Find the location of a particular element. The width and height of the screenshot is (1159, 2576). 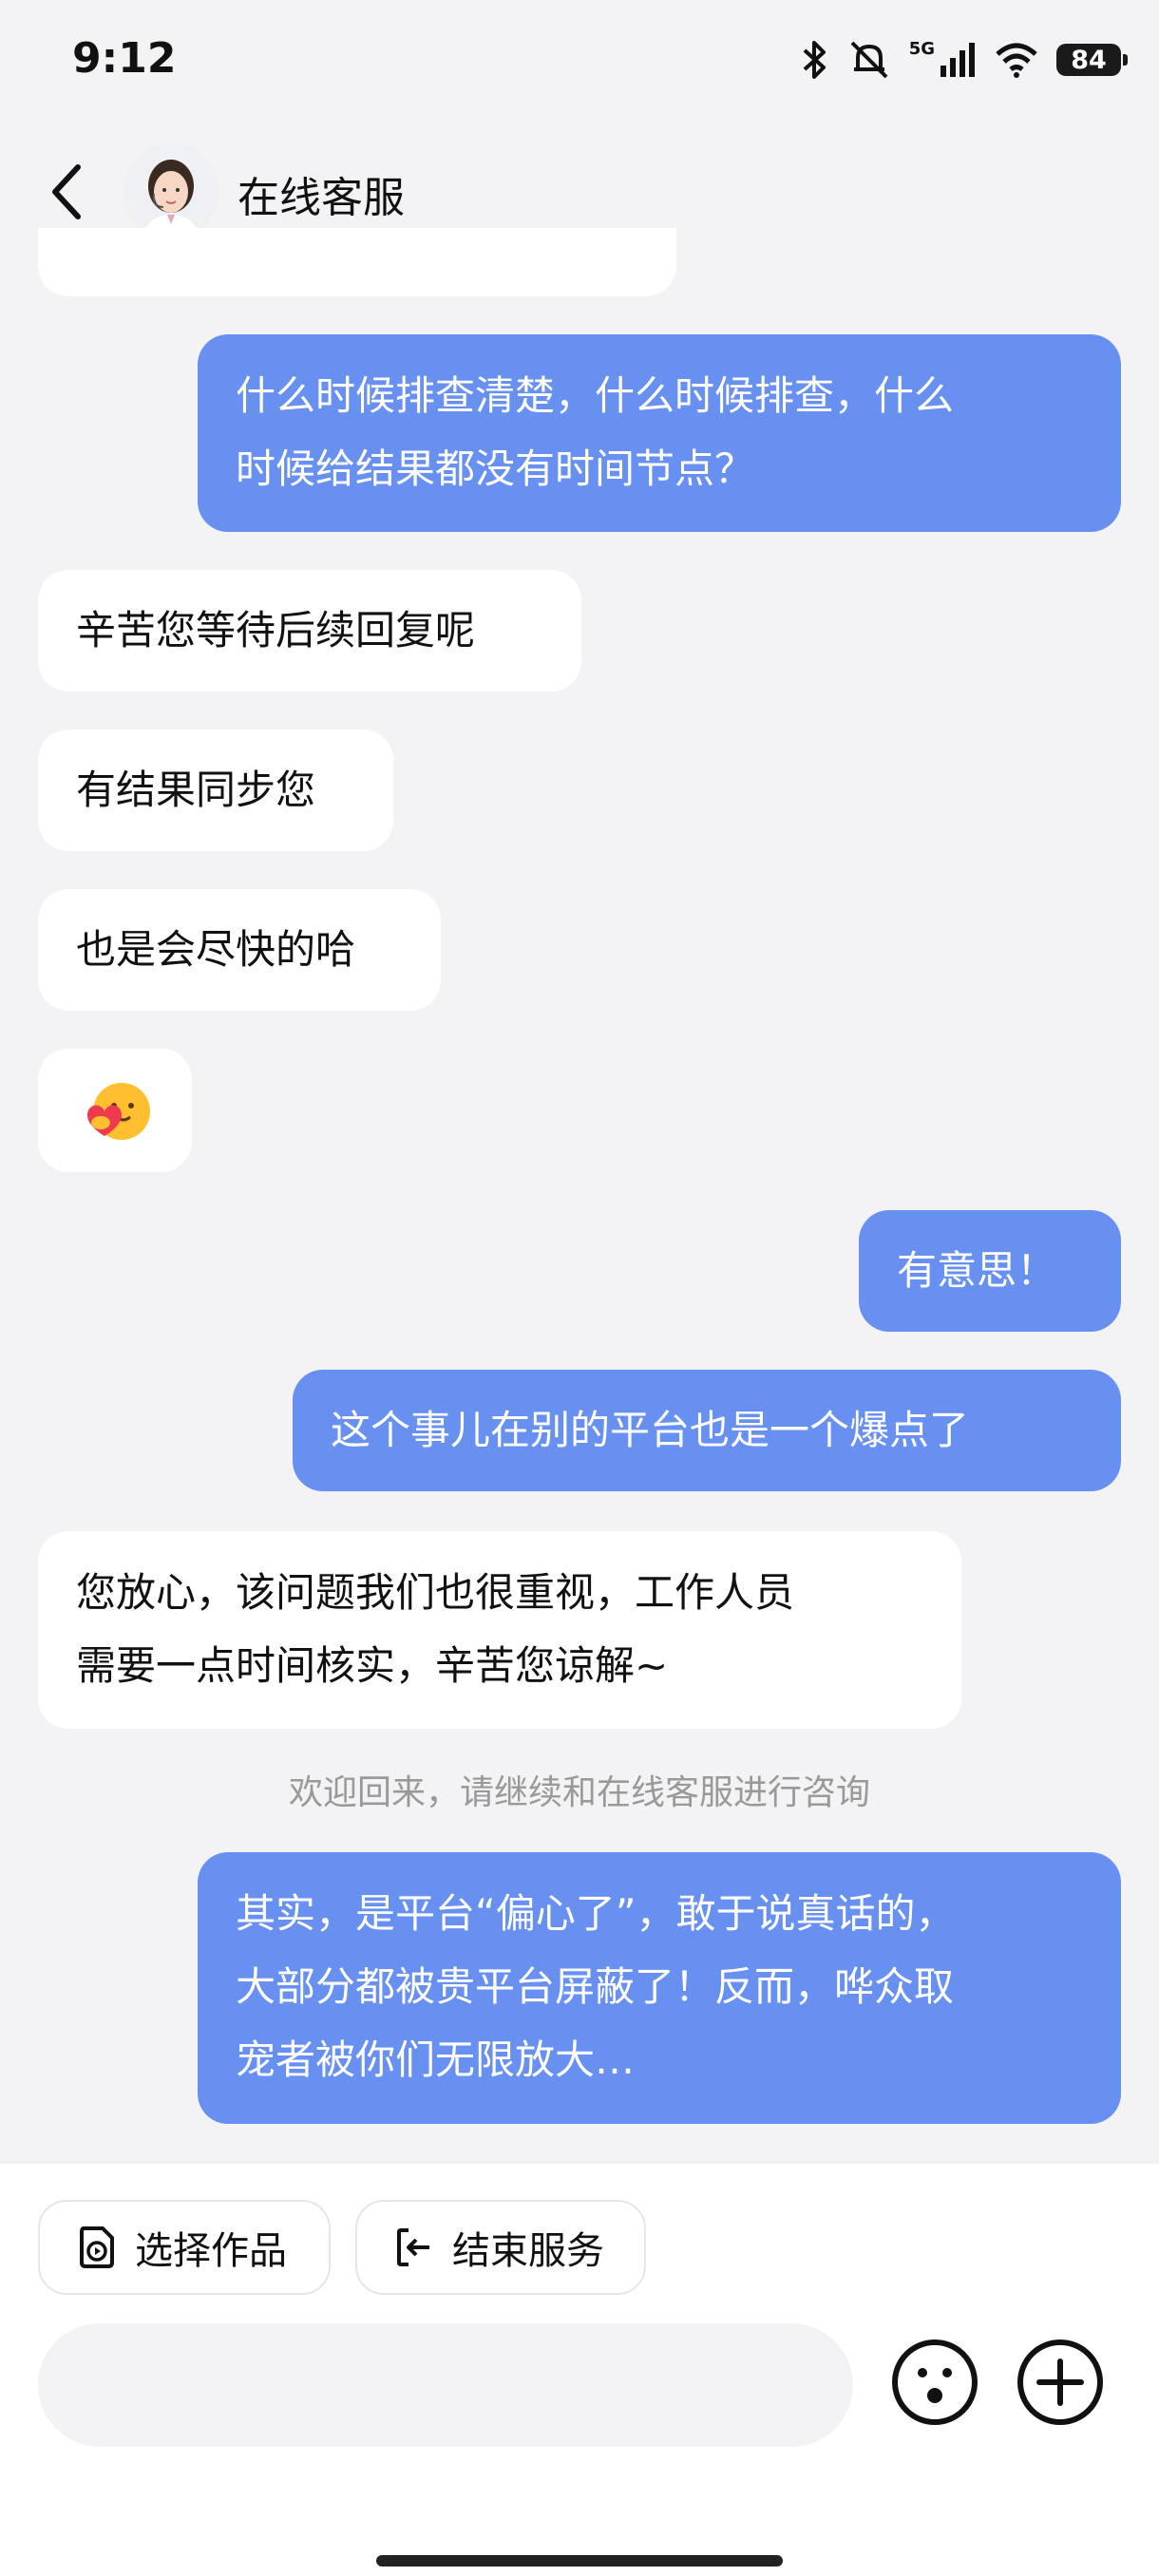

system-notice: 欢迎回来，请继续和在线客服进行咨询 is located at coordinates (579, 1792).